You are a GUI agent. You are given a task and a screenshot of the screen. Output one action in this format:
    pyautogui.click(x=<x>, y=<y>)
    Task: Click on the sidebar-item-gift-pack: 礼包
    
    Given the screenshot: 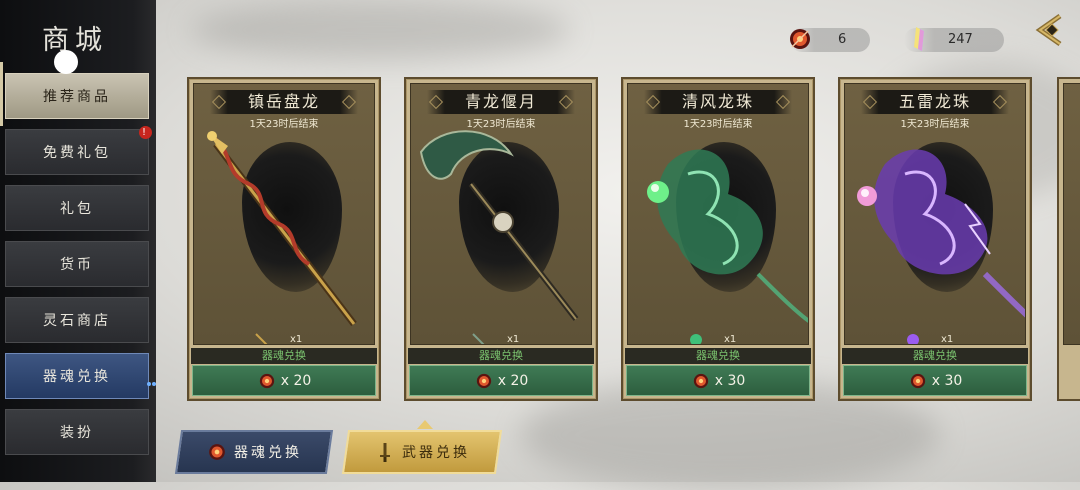 What is the action you would take?
    pyautogui.click(x=77, y=208)
    